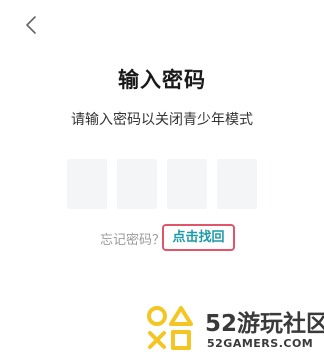 This screenshot has width=324, height=364. Describe the element at coordinates (162, 184) in the screenshot. I see `password-input` at that location.